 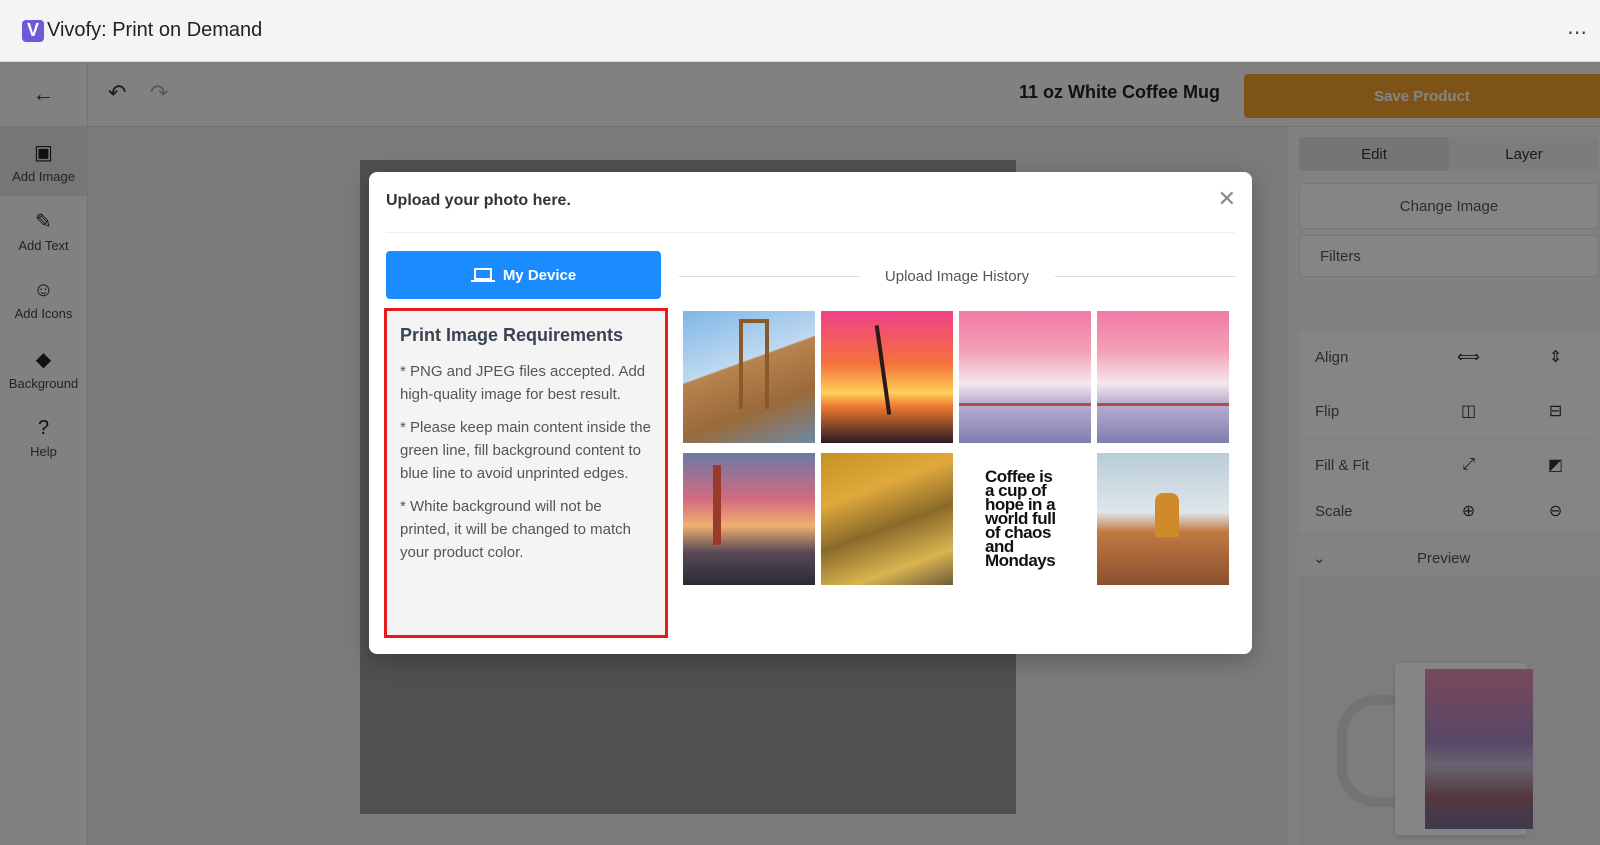 I want to click on upload-history-label: Upload Image History, so click(x=957, y=276).